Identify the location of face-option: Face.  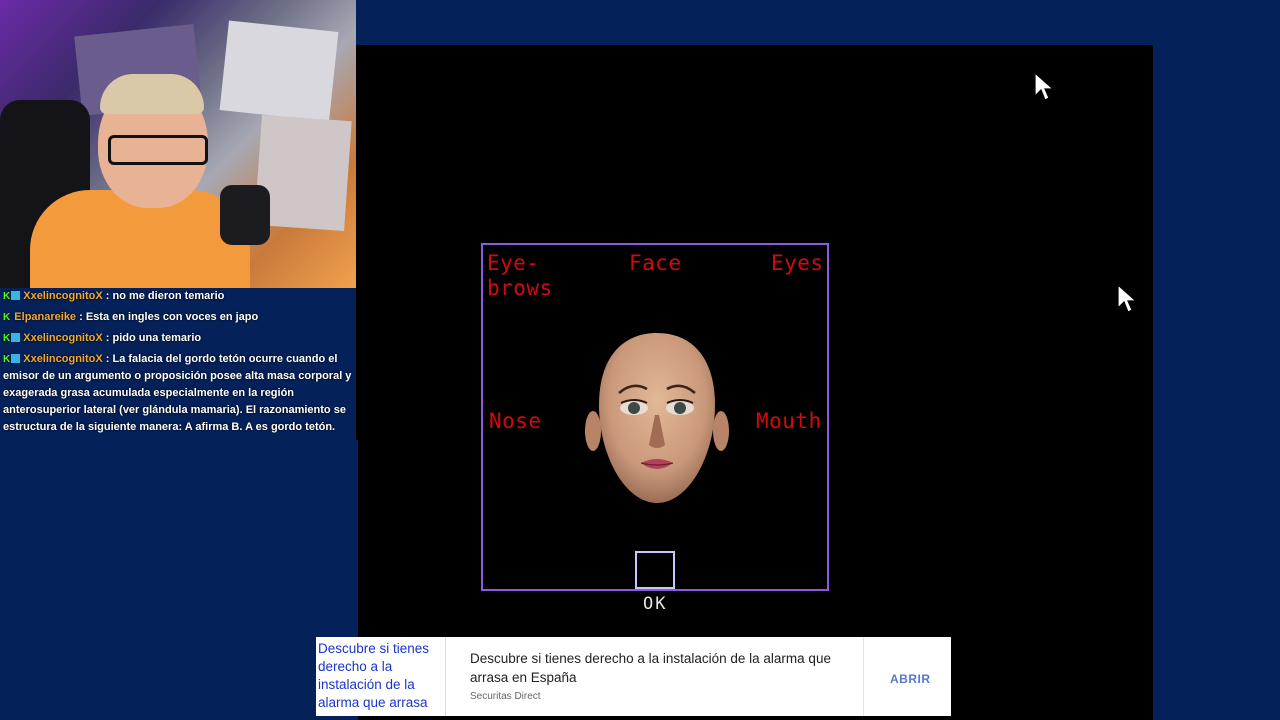
(655, 263).